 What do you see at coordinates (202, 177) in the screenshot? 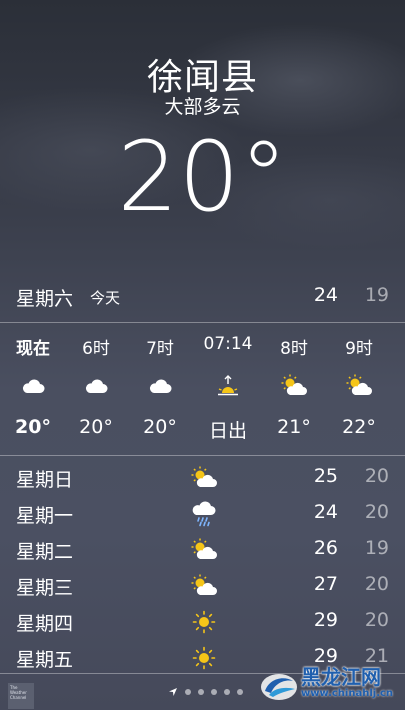
I see `current-temperature: 20°` at bounding box center [202, 177].